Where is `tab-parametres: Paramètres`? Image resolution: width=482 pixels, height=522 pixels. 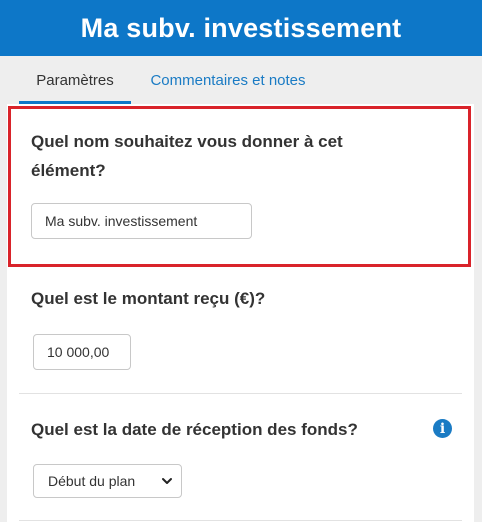 tab-parametres: Paramètres is located at coordinates (75, 80).